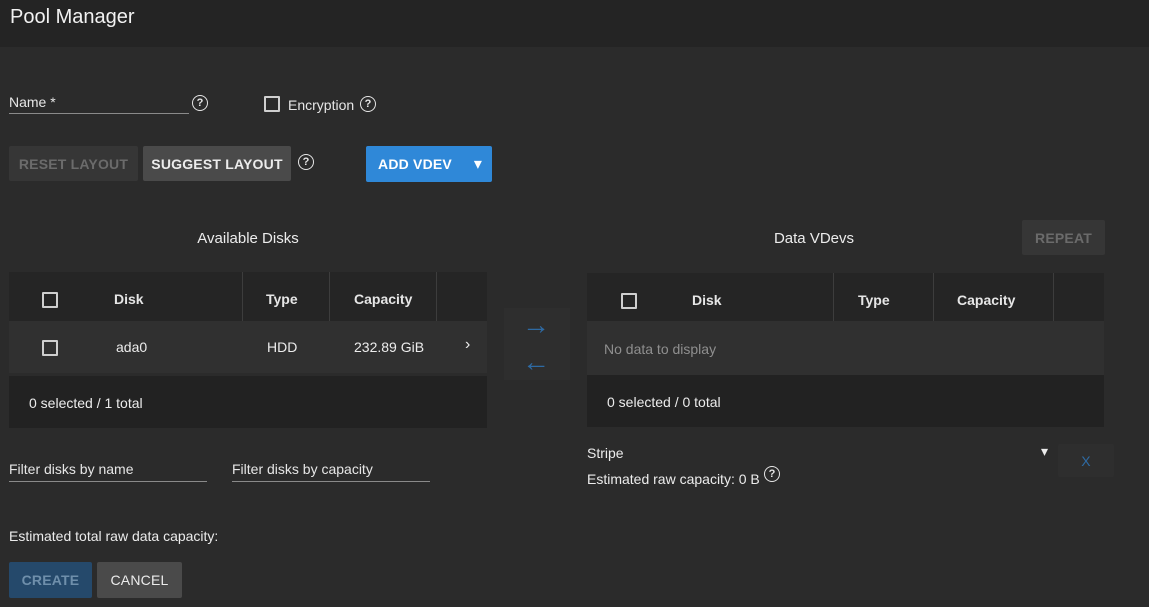 Image resolution: width=1149 pixels, height=607 pixels. I want to click on available-col-capacity: Capacity, so click(383, 299).